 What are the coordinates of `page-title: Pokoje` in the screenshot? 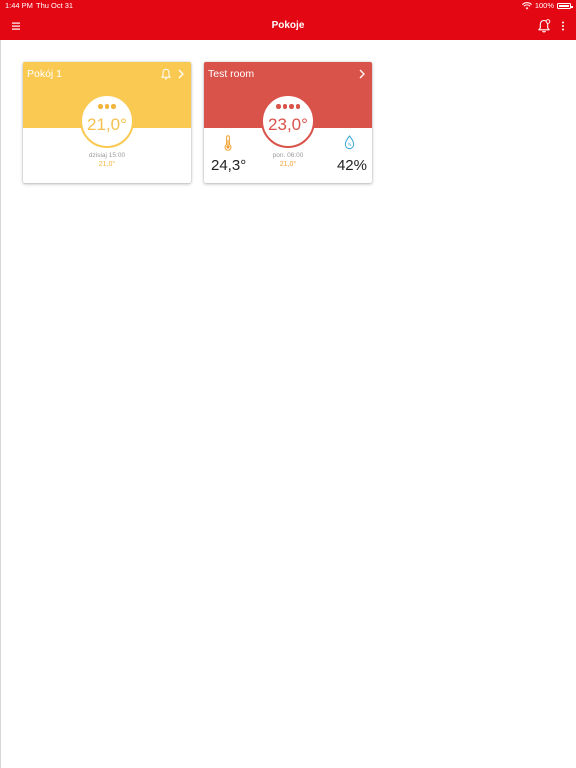 It's located at (288, 25).